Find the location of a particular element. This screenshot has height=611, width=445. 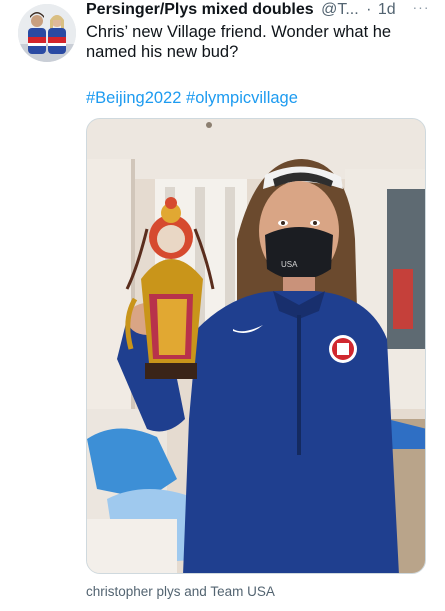

hashtag-row: #Beijing2022 #olympicvillage is located at coordinates (192, 98).